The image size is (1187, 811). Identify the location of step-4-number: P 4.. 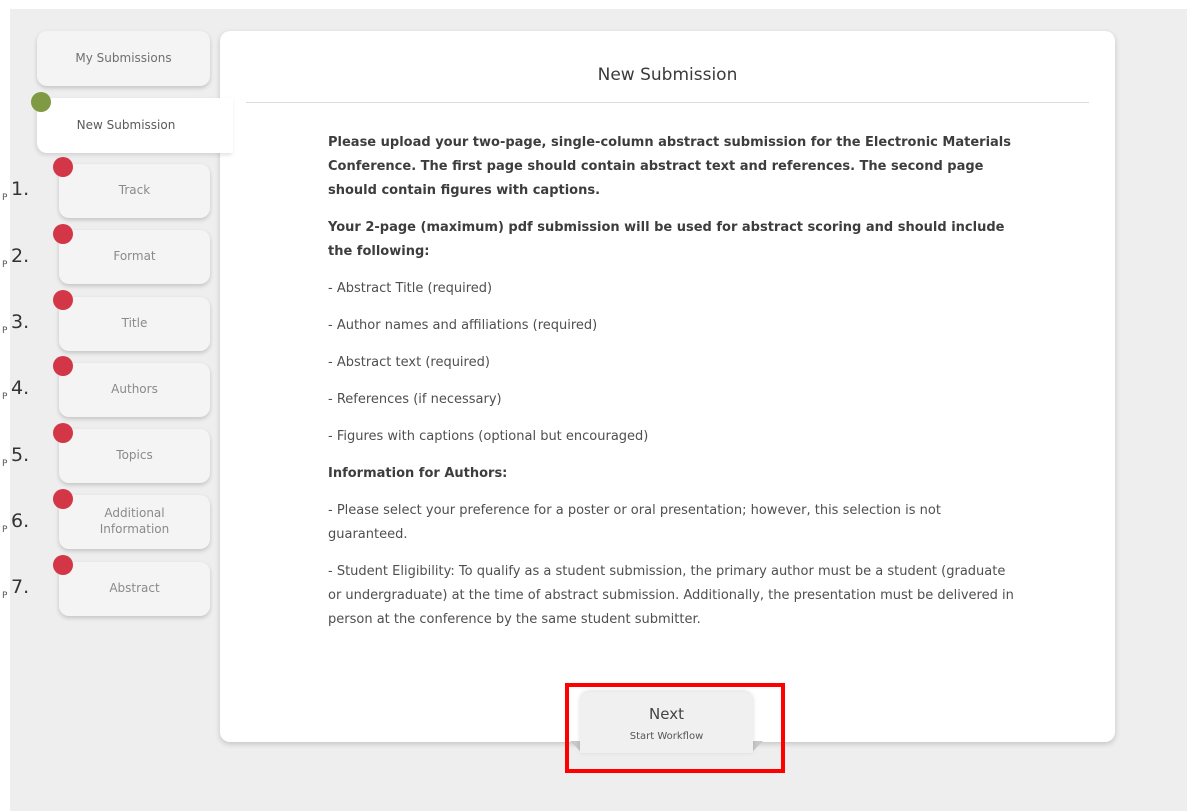
(16, 389).